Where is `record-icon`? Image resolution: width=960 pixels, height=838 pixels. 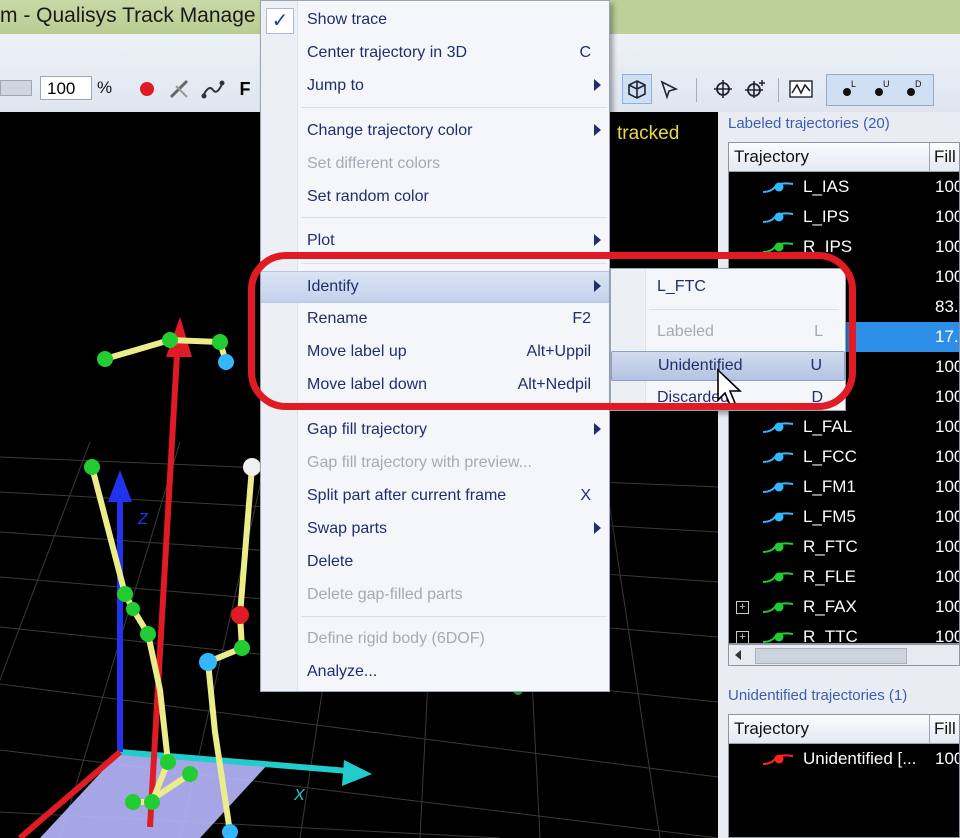
record-icon is located at coordinates (147, 89).